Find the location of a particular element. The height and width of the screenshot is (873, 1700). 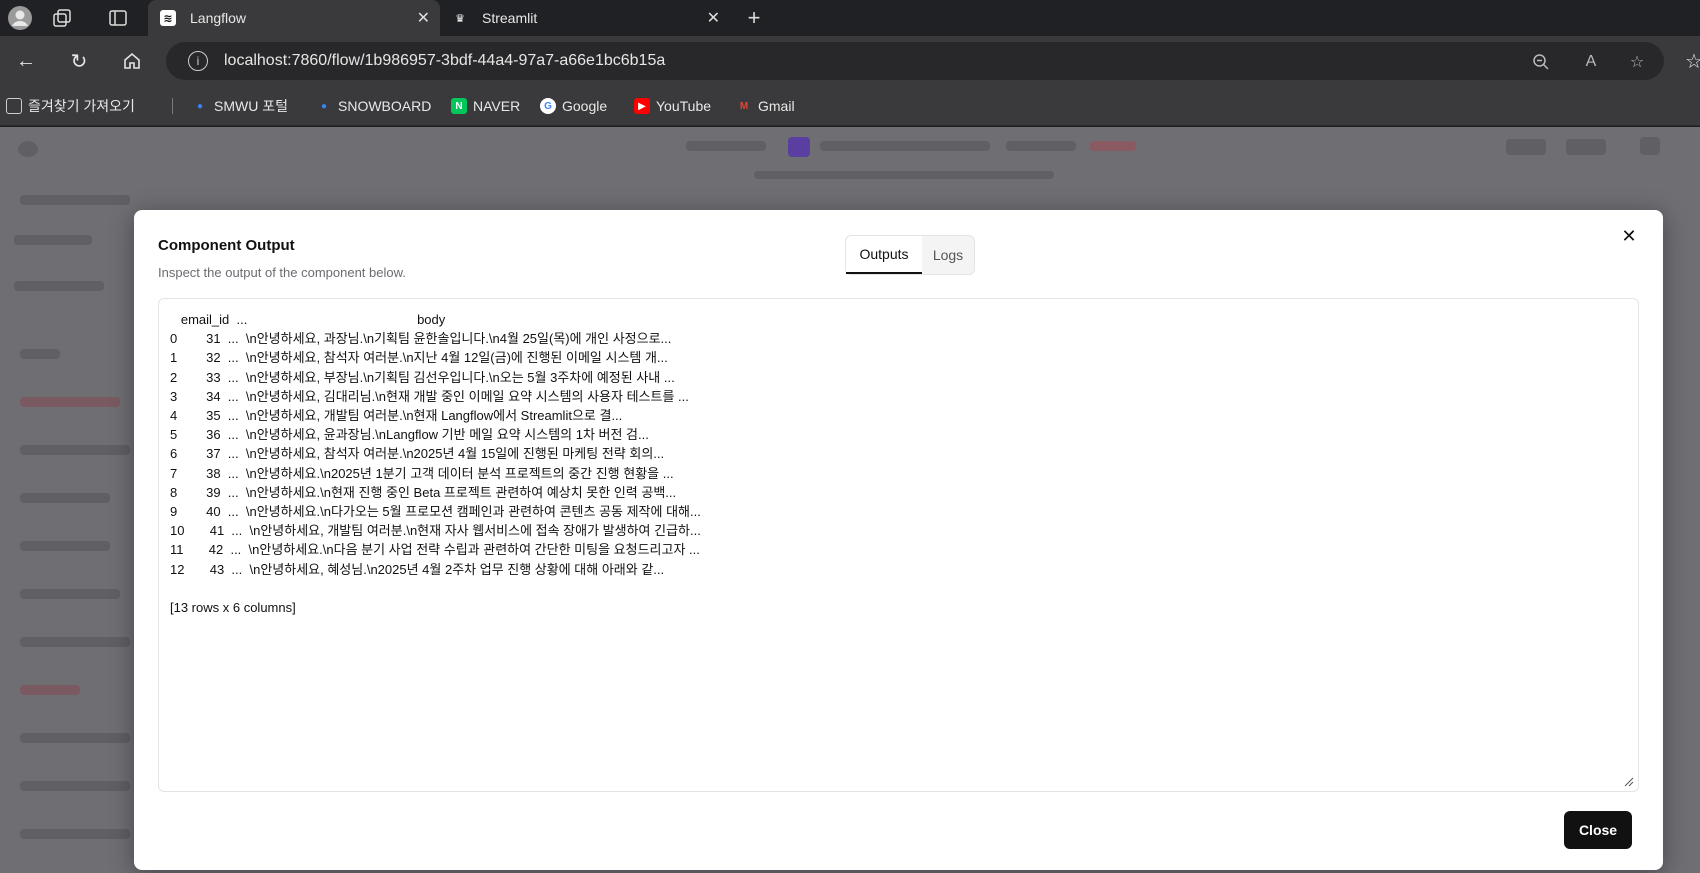

bookmark-import-favorites: 즐겨찾기 가져오기 is located at coordinates (70, 106).